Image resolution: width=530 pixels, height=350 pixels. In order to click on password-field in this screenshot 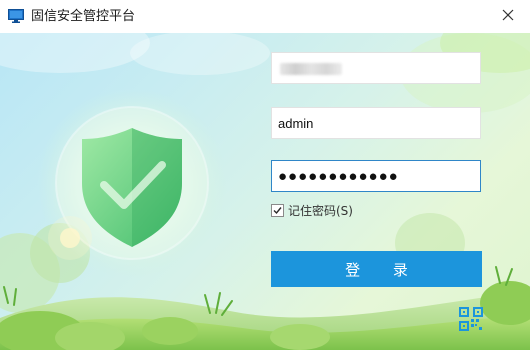, I will do `click(376, 176)`.